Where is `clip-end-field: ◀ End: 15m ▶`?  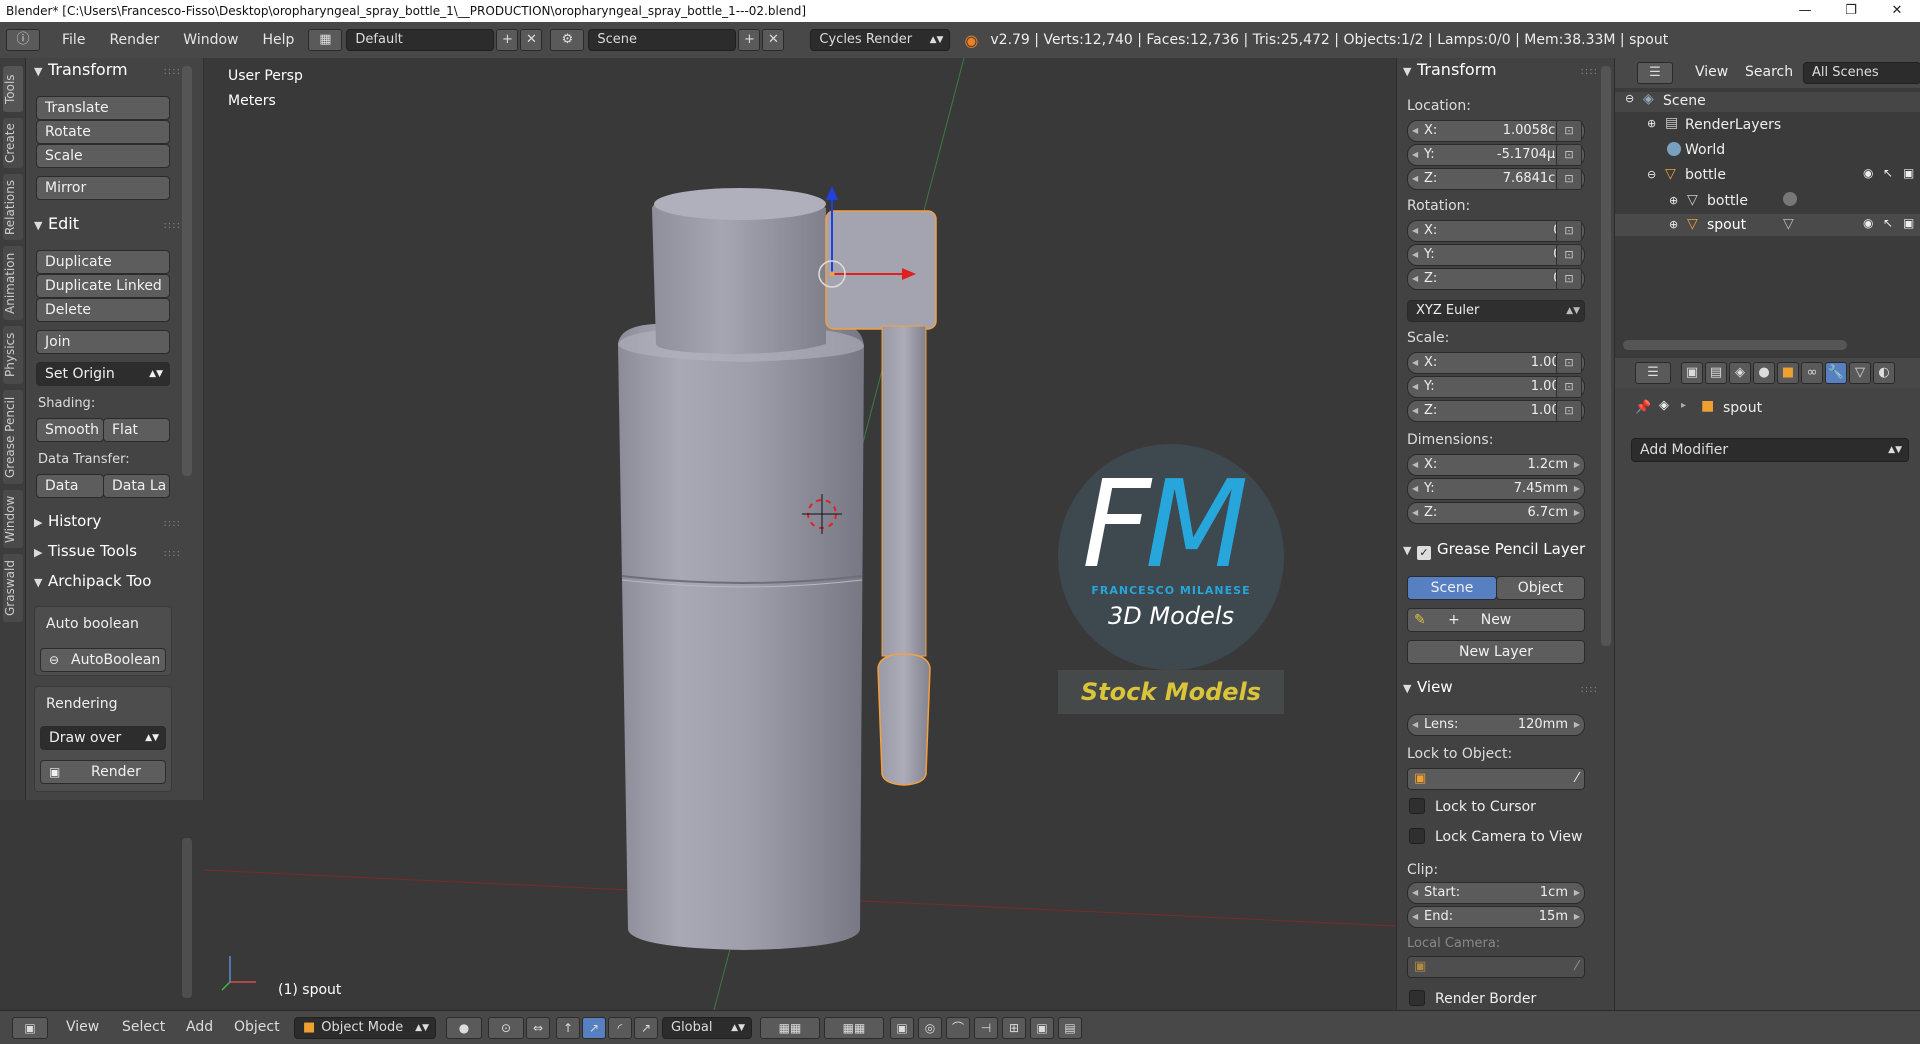
clip-end-field: ◀ End: 15m ▶ is located at coordinates (1496, 917).